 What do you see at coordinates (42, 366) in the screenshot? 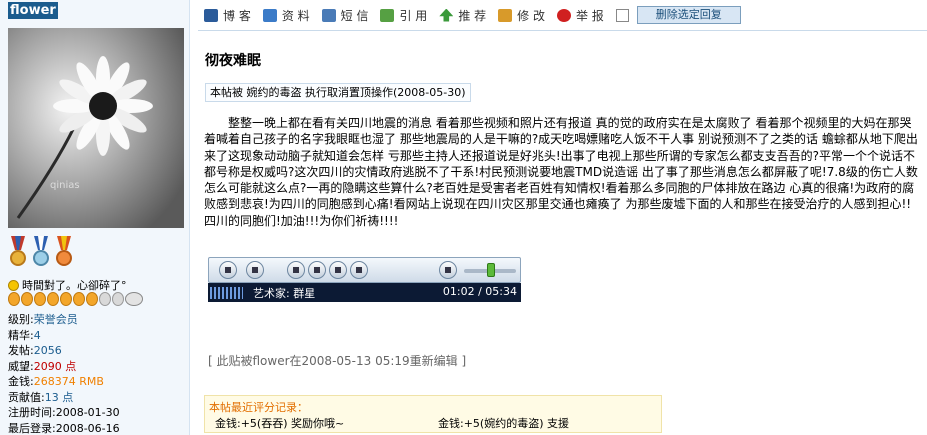
I see `profile-row: 威望:2090 点` at bounding box center [42, 366].